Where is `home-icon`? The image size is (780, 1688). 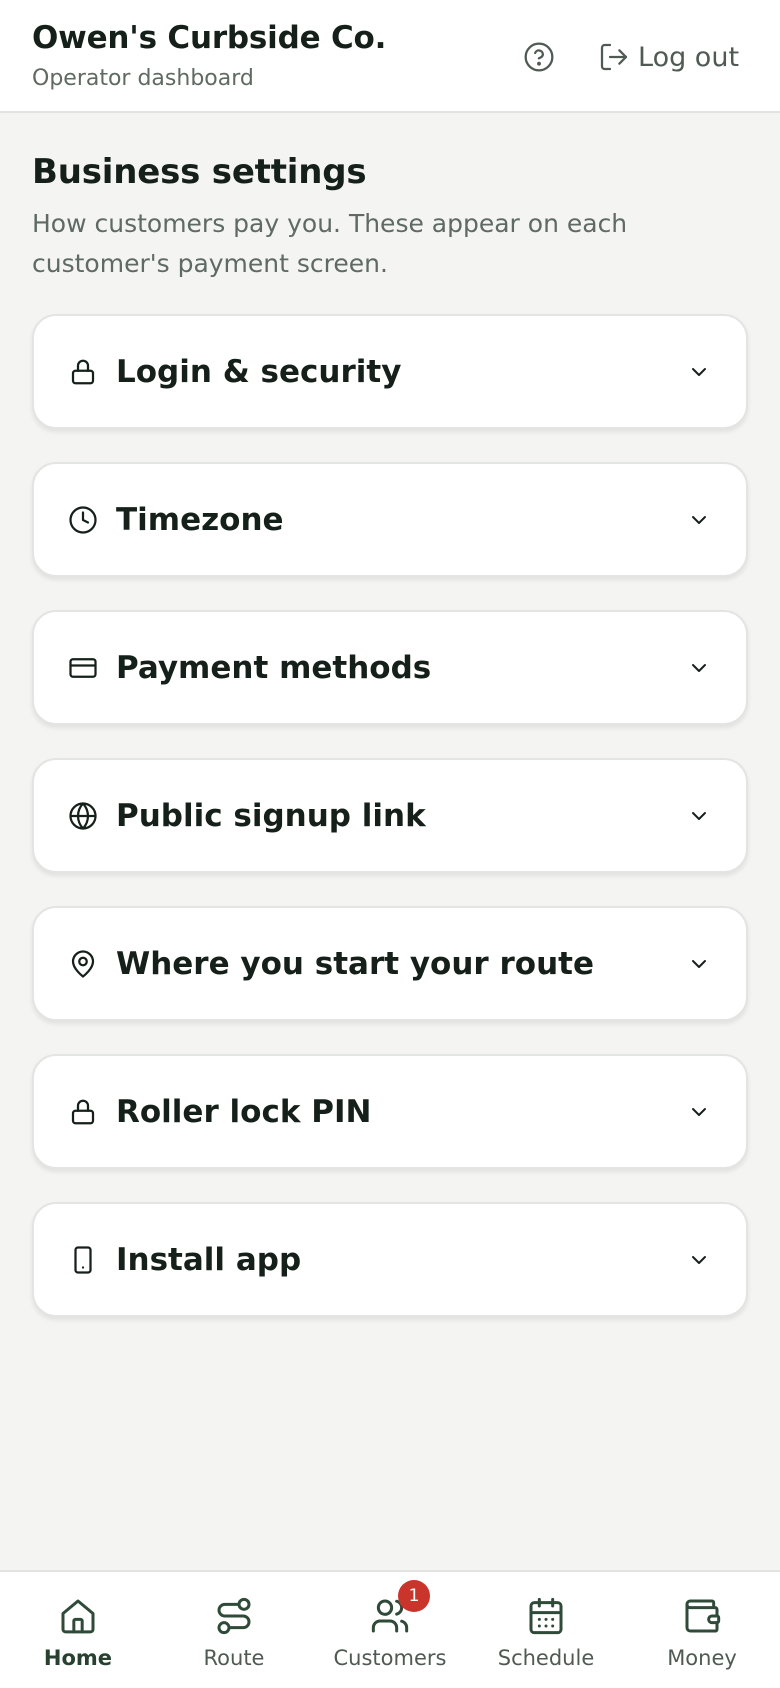 home-icon is located at coordinates (78, 1616).